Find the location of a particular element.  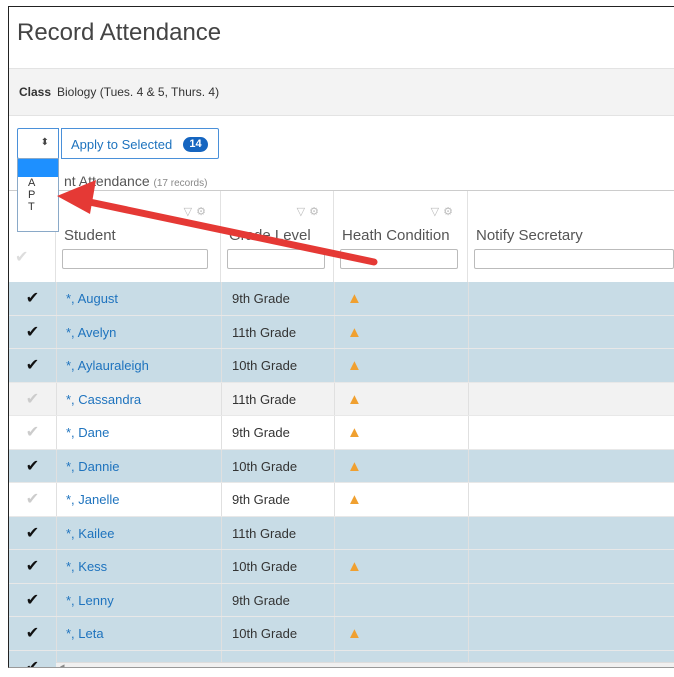

header-student-col: ▽⚙ Student is located at coordinates (138, 237).